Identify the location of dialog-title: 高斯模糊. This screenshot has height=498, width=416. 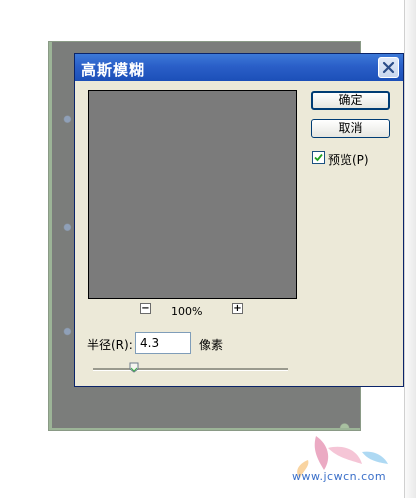
(113, 70).